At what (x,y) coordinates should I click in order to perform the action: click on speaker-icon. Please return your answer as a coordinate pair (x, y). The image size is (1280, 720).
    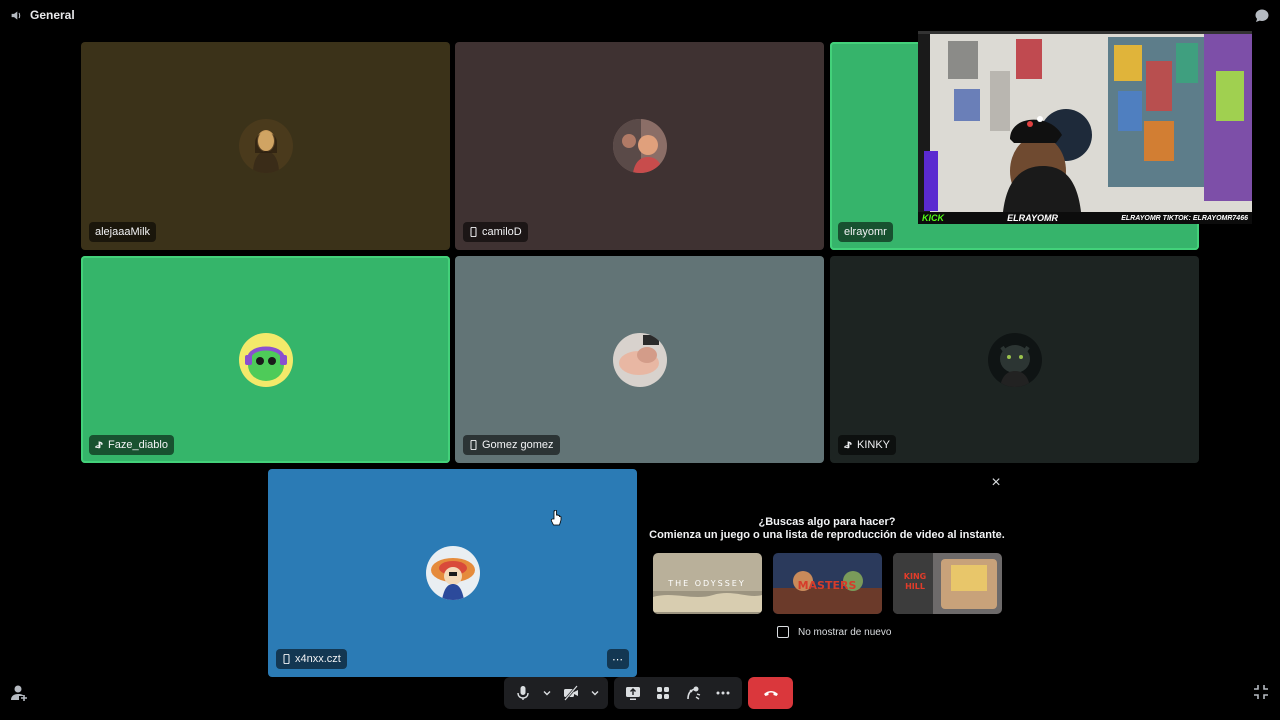
    Looking at the image, I should click on (16, 15).